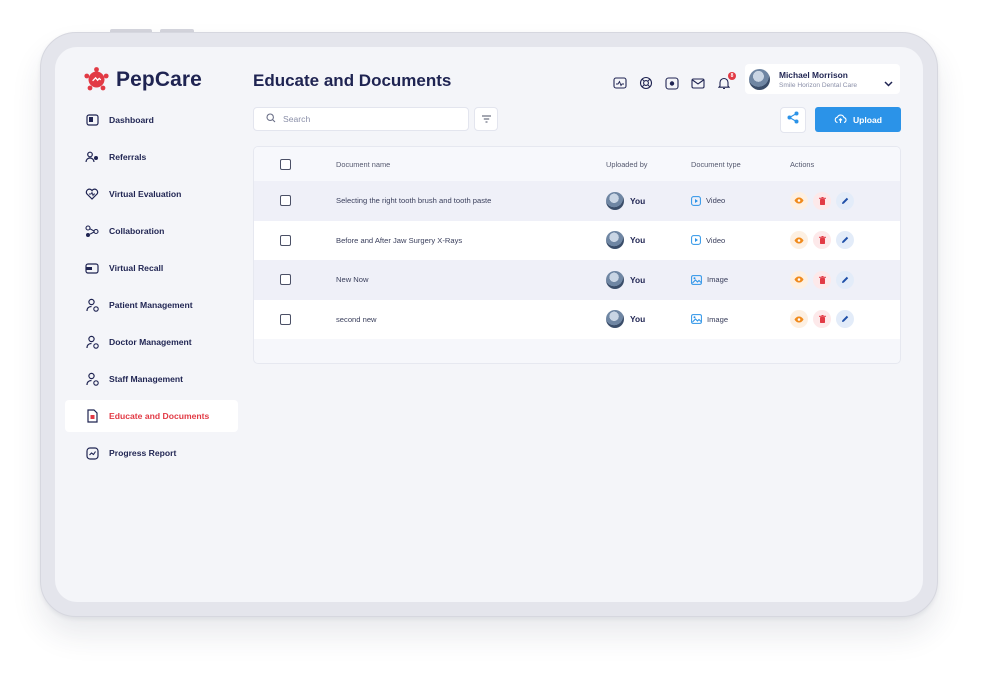 This screenshot has height=683, width=982. I want to click on sidebar-item-label: Referrals, so click(128, 157).